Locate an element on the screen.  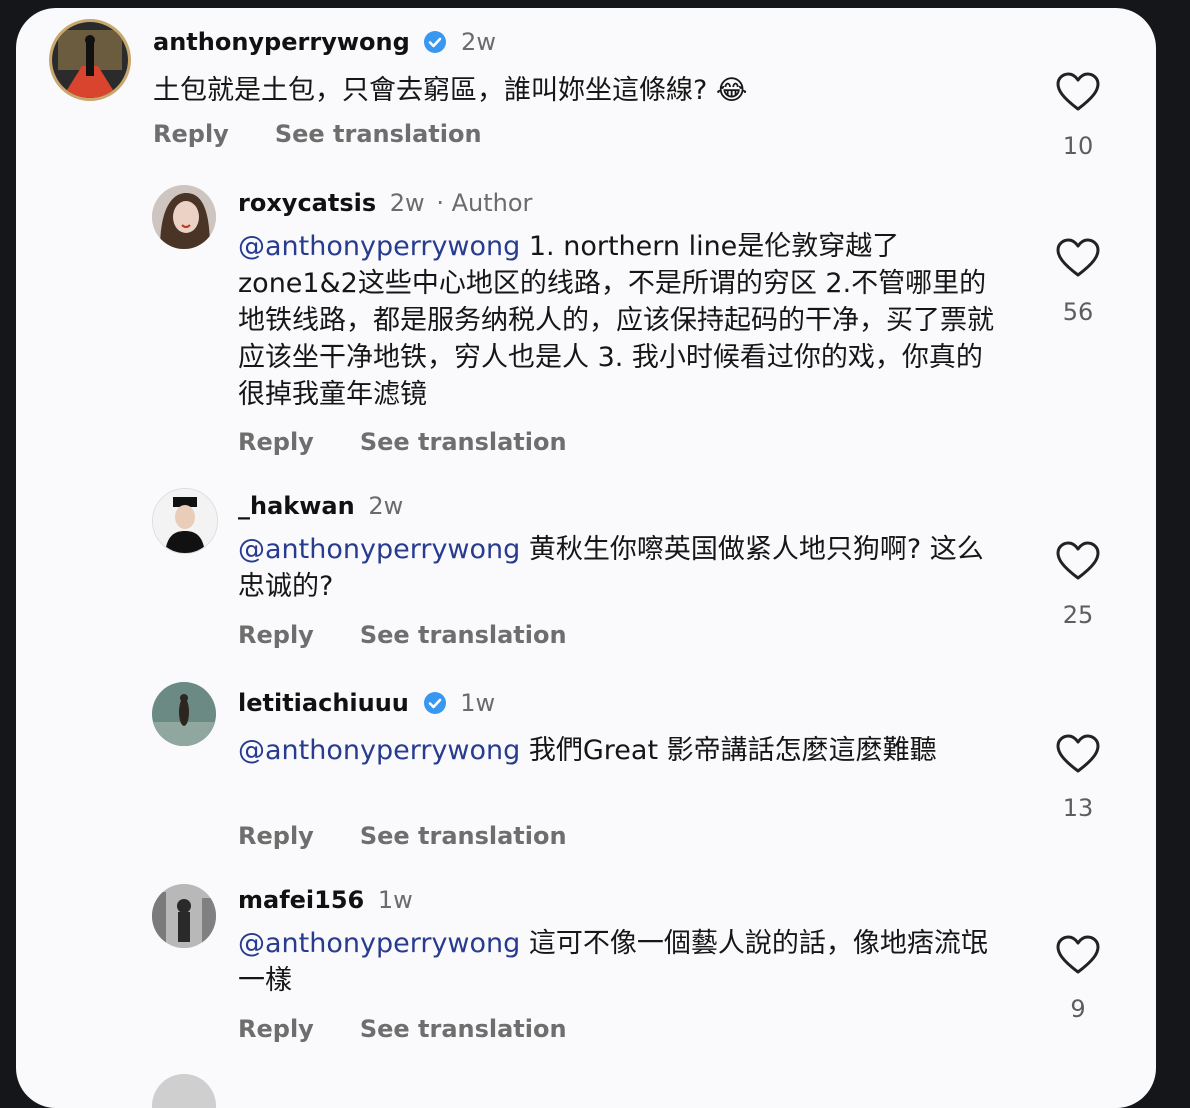
comment-header: anthonyperrywong 2w is located at coordinates (324, 42).